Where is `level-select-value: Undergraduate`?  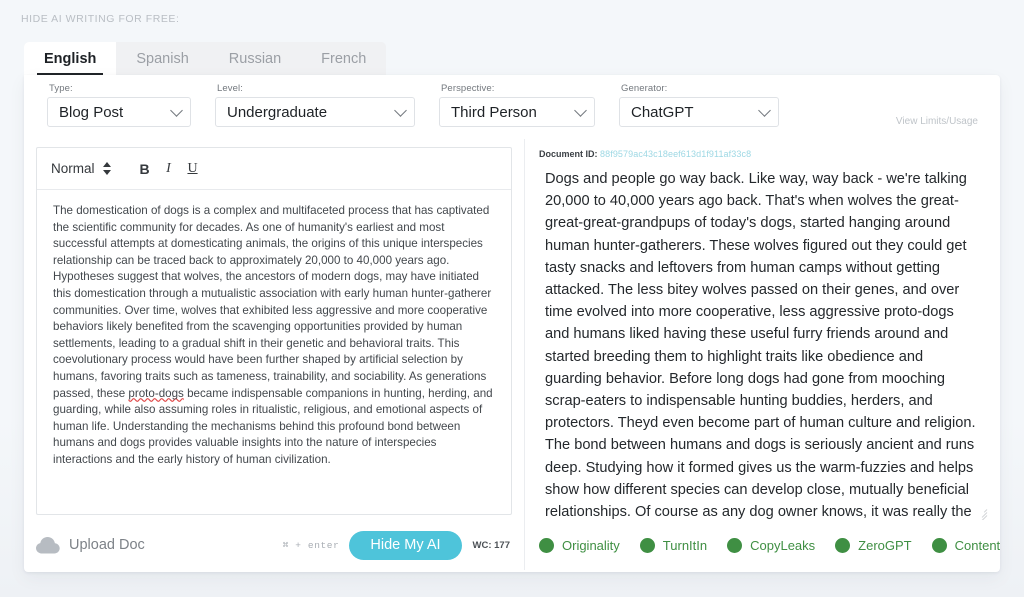 level-select-value: Undergraduate is located at coordinates (277, 112).